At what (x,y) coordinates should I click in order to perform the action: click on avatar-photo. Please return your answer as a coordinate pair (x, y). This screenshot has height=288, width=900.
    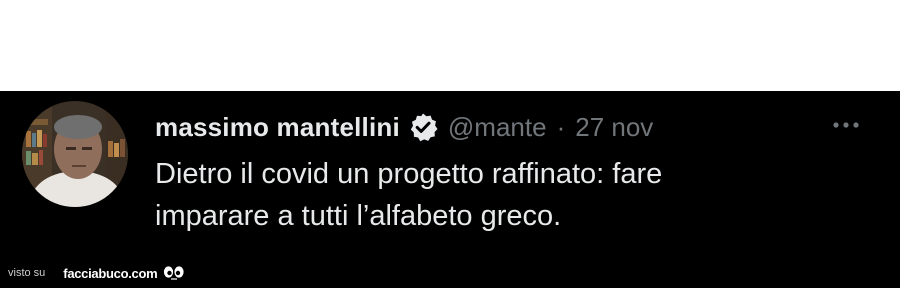
    Looking at the image, I should click on (75, 154).